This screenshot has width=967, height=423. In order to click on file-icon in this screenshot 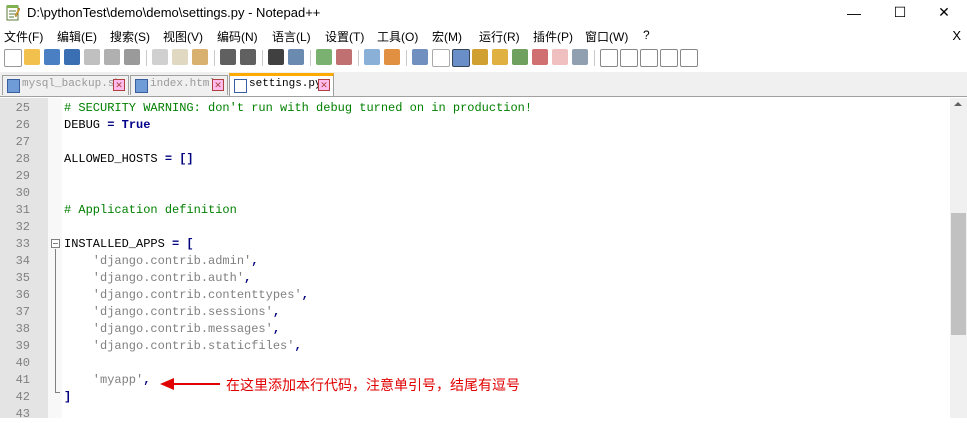, I will do `click(240, 86)`.